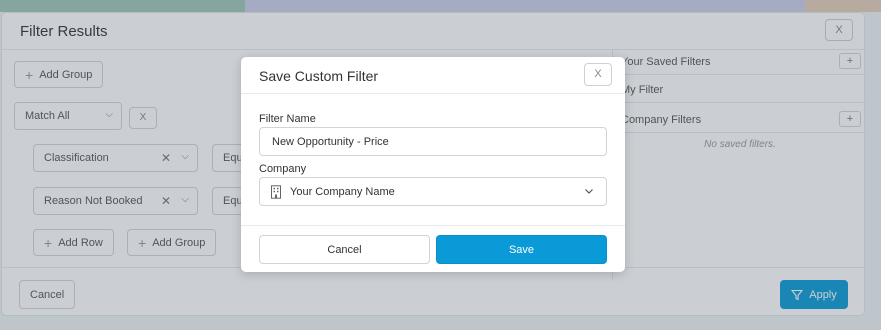 The width and height of the screenshot is (881, 330). Describe the element at coordinates (283, 169) in the screenshot. I see `company-label: Company` at that location.